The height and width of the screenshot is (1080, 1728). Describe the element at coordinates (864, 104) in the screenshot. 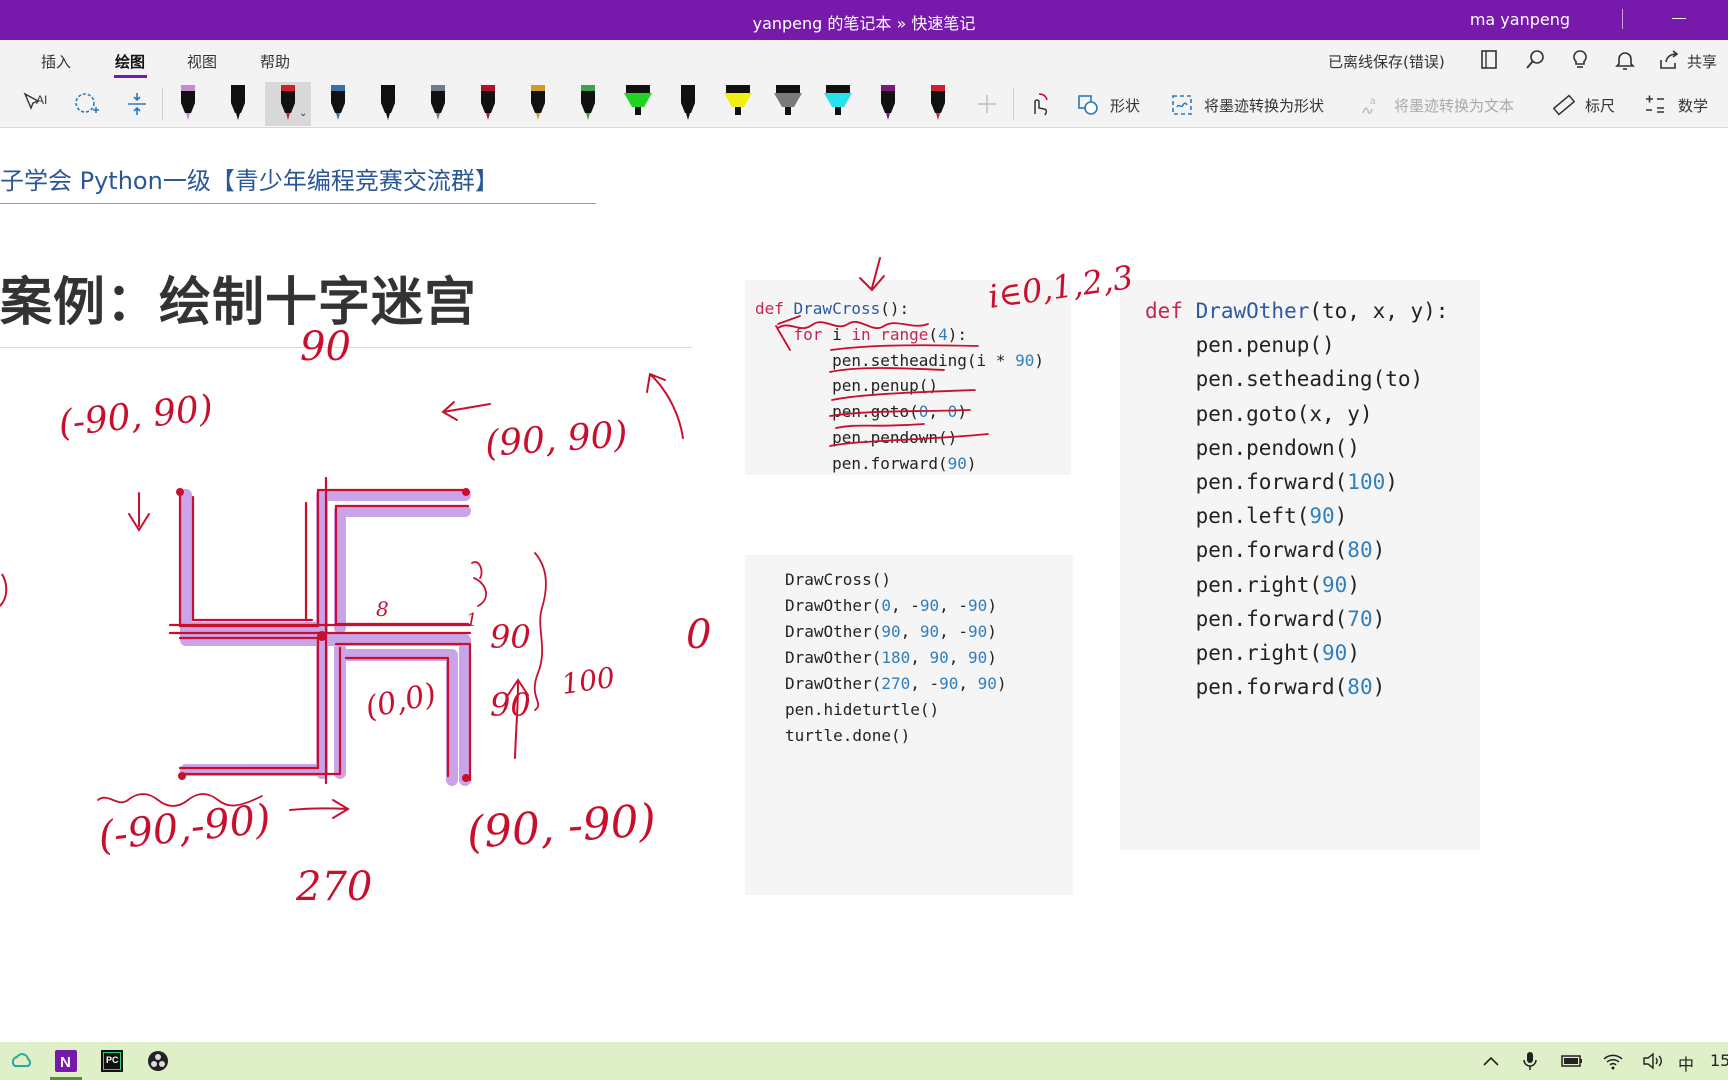

I see `draw-toolbar: AI ⌄ 形状 将墨迹转换为形状 a 将墨迹转换为文本 标尺 数学` at that location.